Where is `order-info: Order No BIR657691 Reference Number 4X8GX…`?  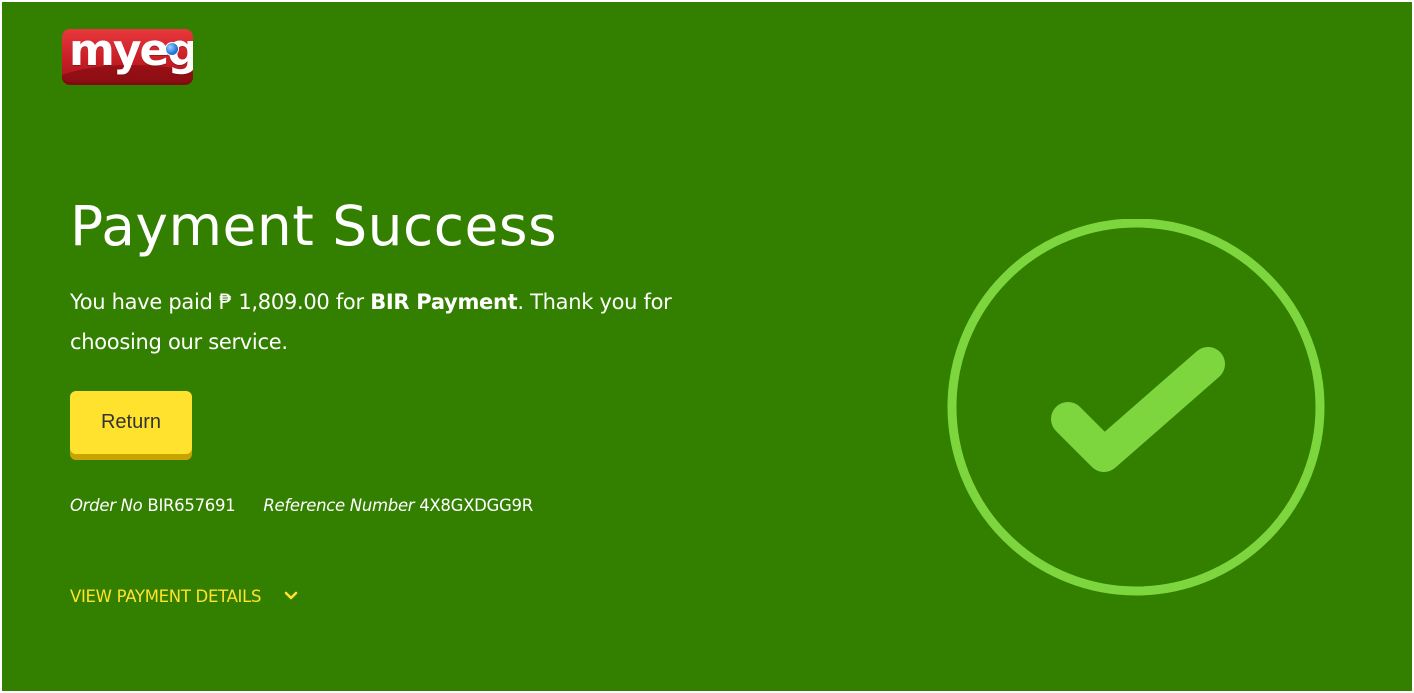 order-info: Order No BIR657691 Reference Number 4X8GX… is located at coordinates (301, 506).